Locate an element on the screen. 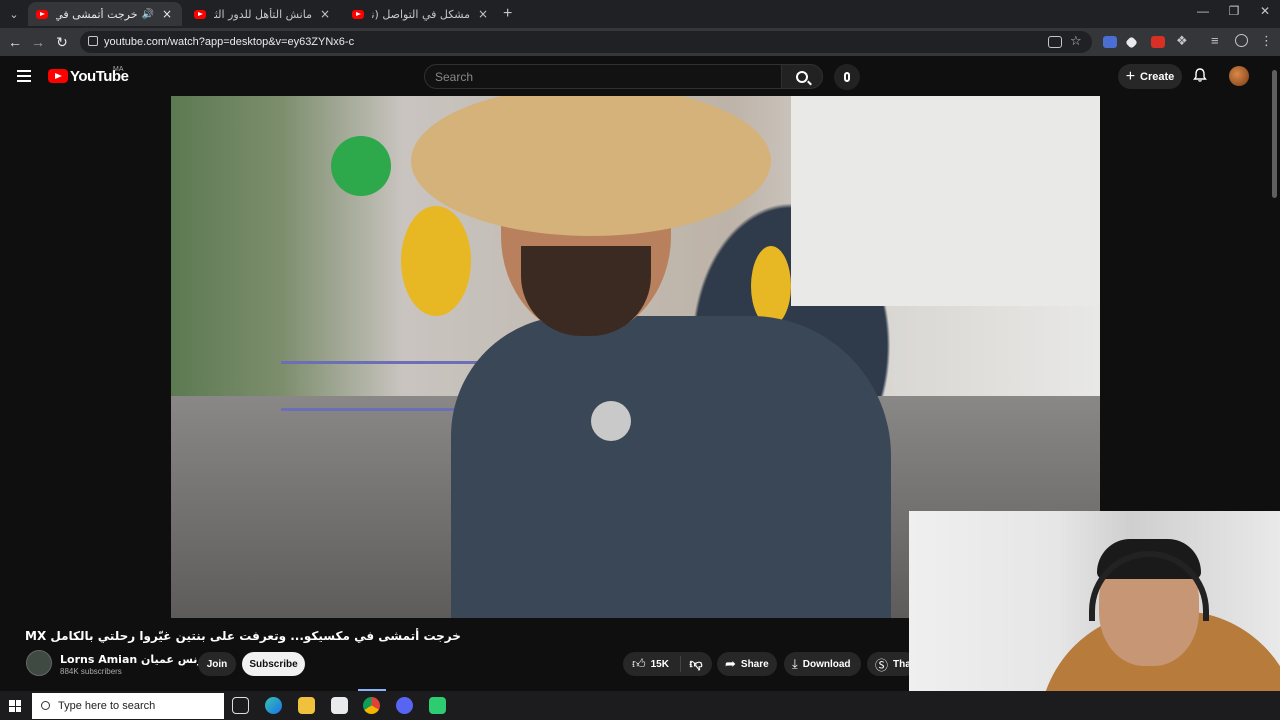 This screenshot has width=1280, height=720. plus-icon: + is located at coordinates (1130, 76).